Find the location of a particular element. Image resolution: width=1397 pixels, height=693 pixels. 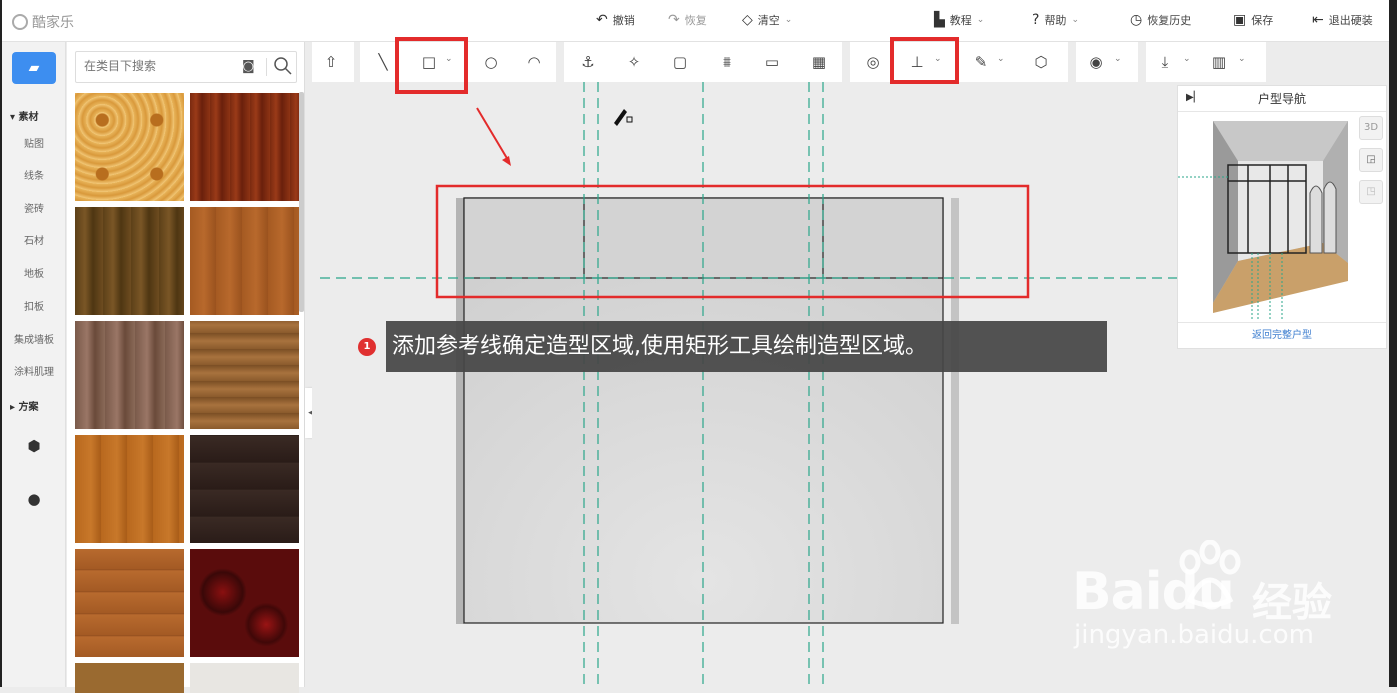

tutorial-label: 教程 is located at coordinates (960, 20).